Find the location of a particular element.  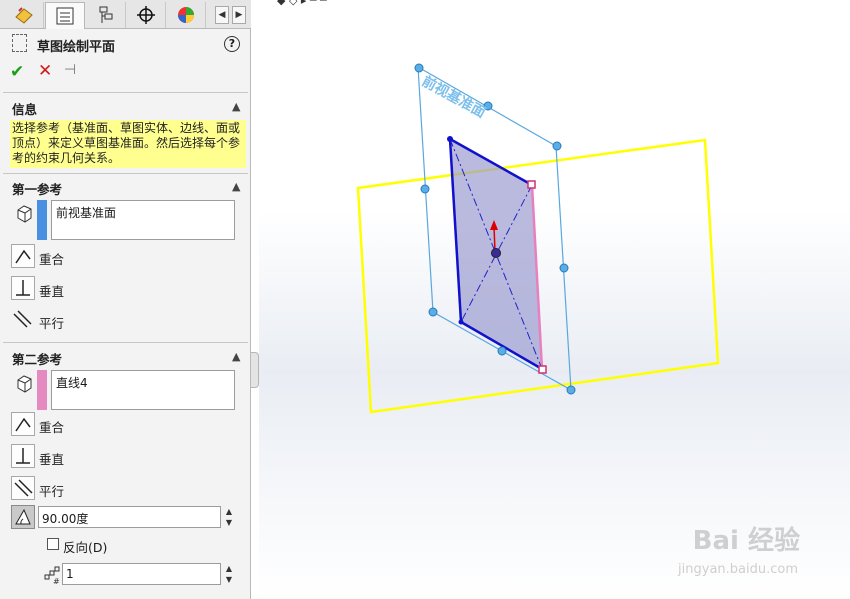

watermark-url: jingyan.baidu.com is located at coordinates (738, 569).